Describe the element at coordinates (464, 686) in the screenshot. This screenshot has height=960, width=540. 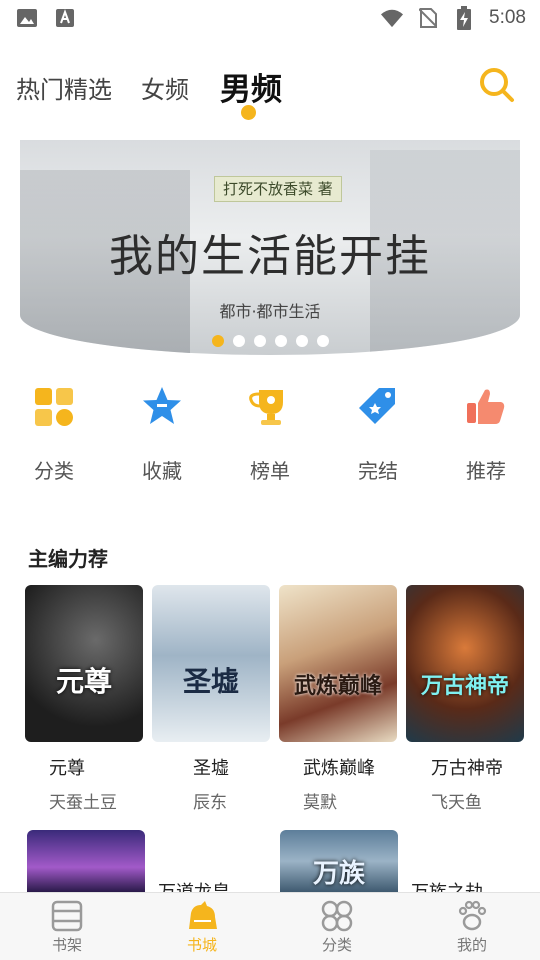
I see `cover-title: 万古神帝` at that location.